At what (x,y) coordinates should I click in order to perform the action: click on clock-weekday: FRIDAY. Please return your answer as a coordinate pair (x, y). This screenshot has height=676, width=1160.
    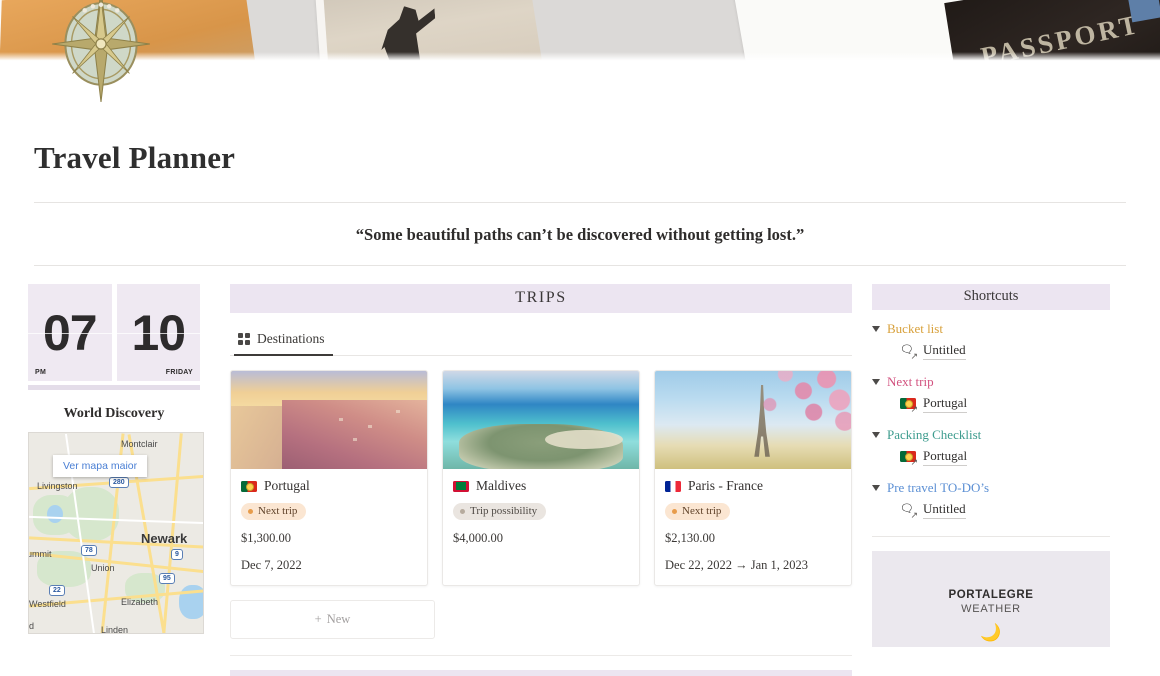
    Looking at the image, I should click on (179, 372).